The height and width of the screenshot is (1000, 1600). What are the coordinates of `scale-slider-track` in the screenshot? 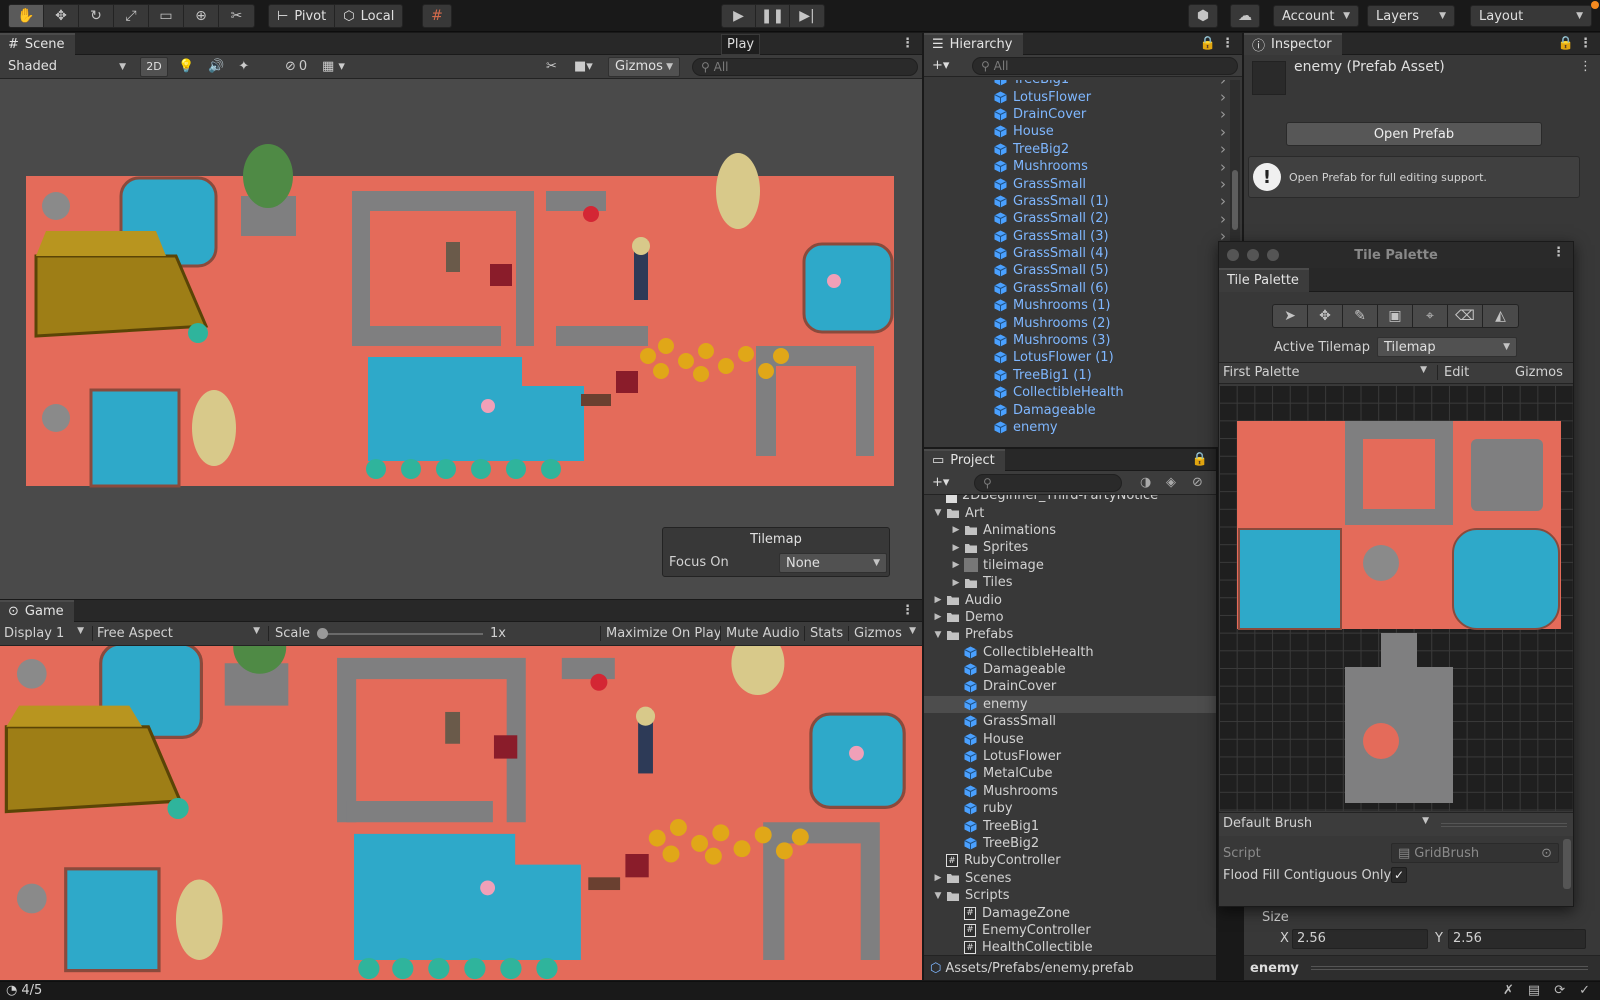 It's located at (400, 634).